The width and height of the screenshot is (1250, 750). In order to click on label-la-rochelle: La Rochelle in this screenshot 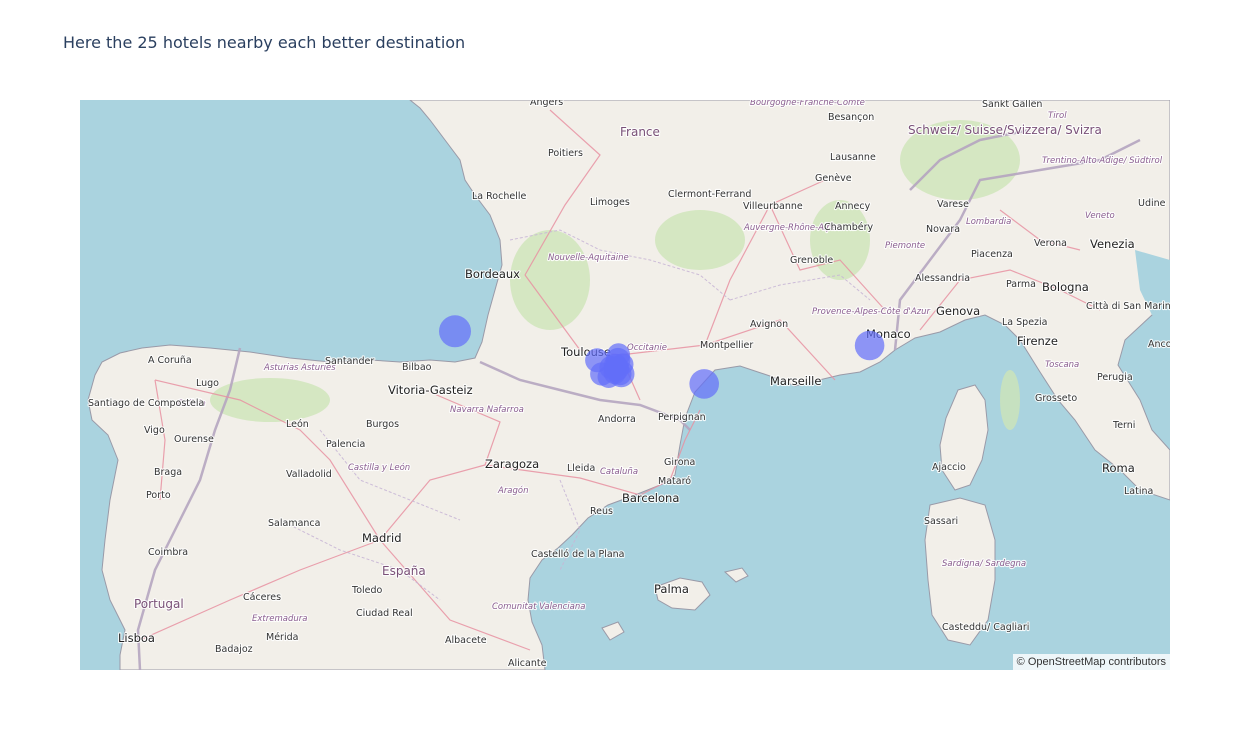, I will do `click(499, 196)`.